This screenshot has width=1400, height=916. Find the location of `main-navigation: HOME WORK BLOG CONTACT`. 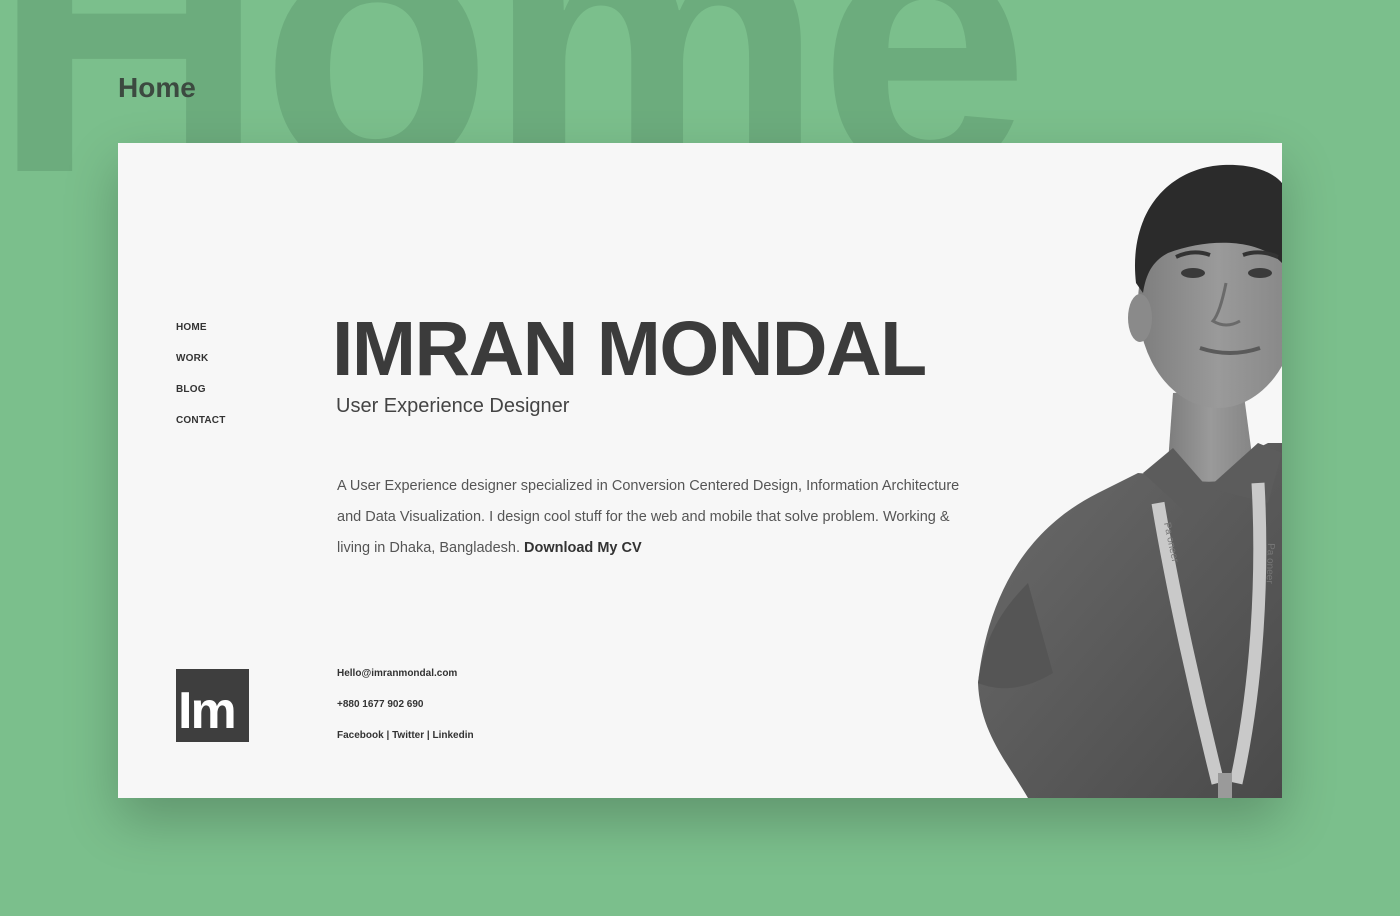

main-navigation: HOME WORK BLOG CONTACT is located at coordinates (201, 383).